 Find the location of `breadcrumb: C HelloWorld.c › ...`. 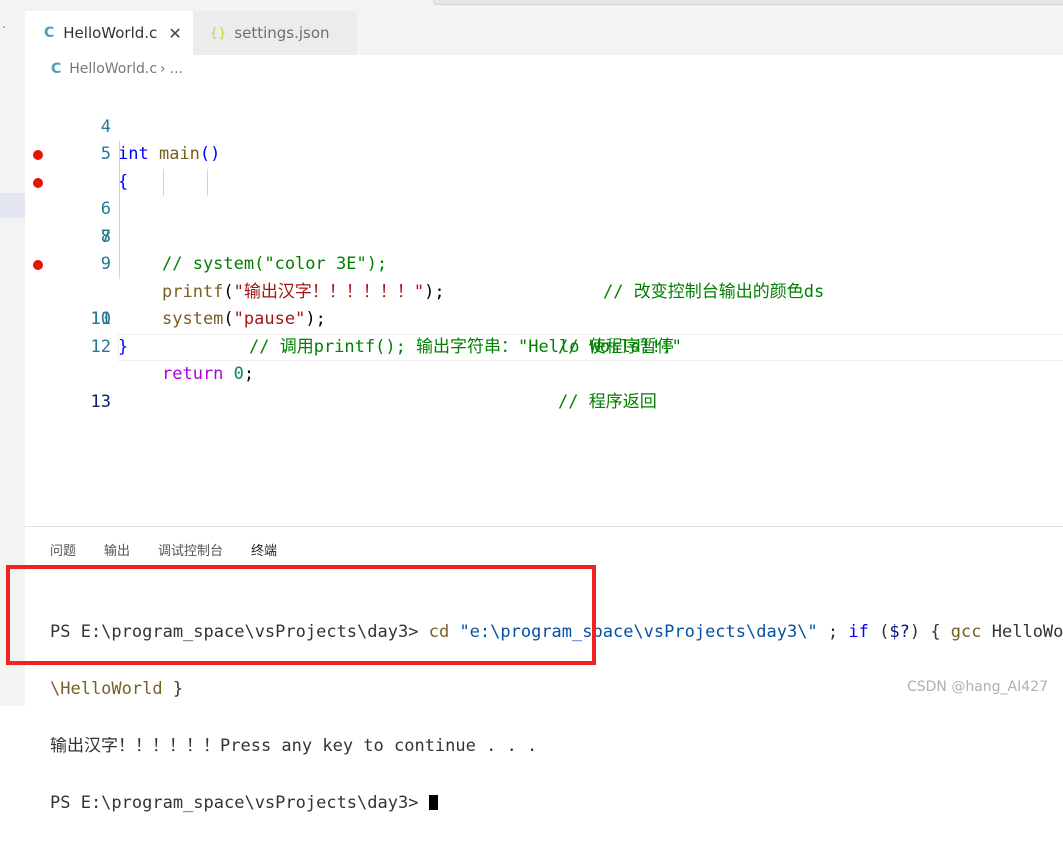

breadcrumb: C HelloWorld.c › ... is located at coordinates (544, 68).